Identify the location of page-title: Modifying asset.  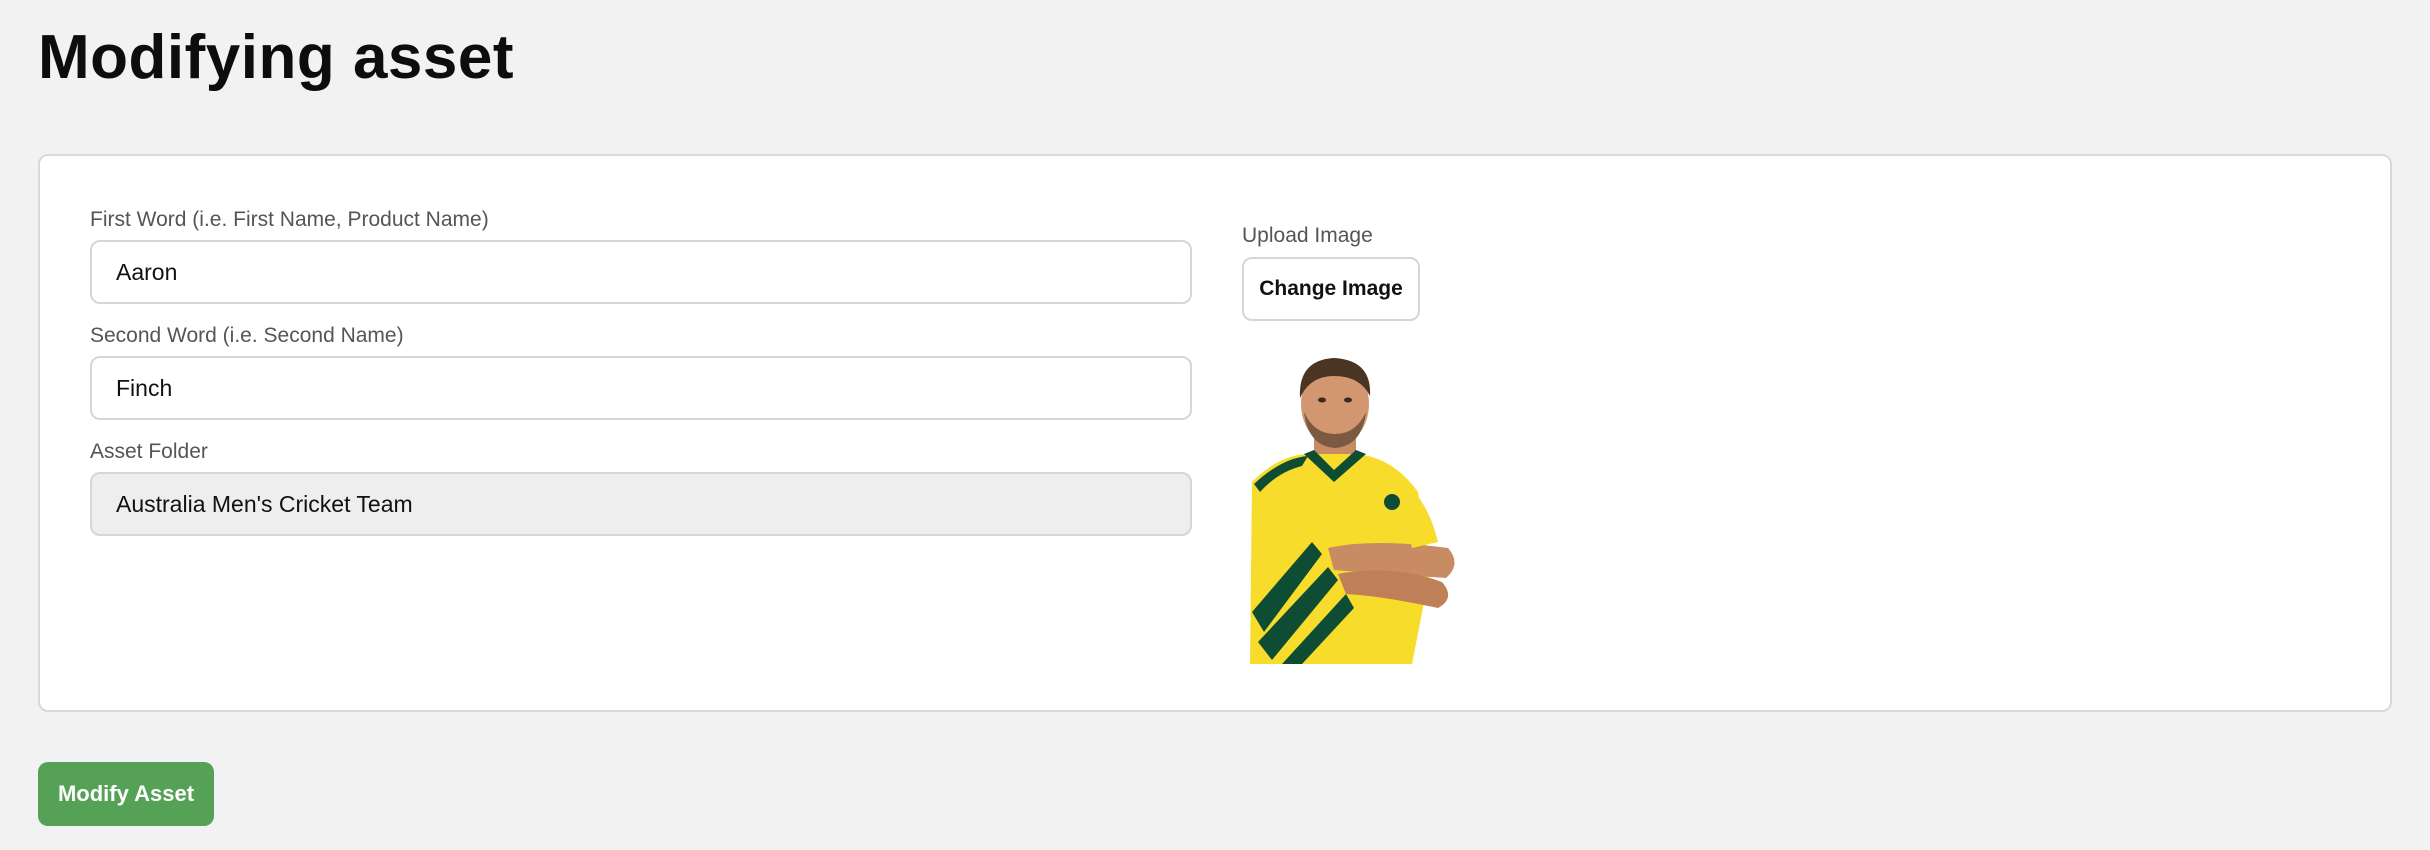
(276, 57).